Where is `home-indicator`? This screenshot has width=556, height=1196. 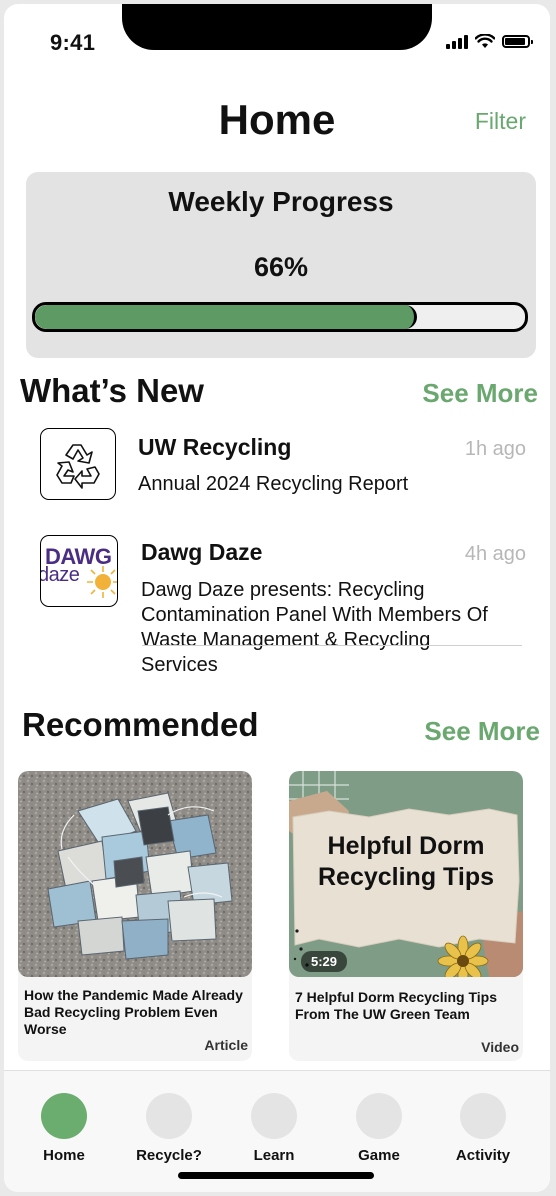
home-indicator is located at coordinates (276, 1175).